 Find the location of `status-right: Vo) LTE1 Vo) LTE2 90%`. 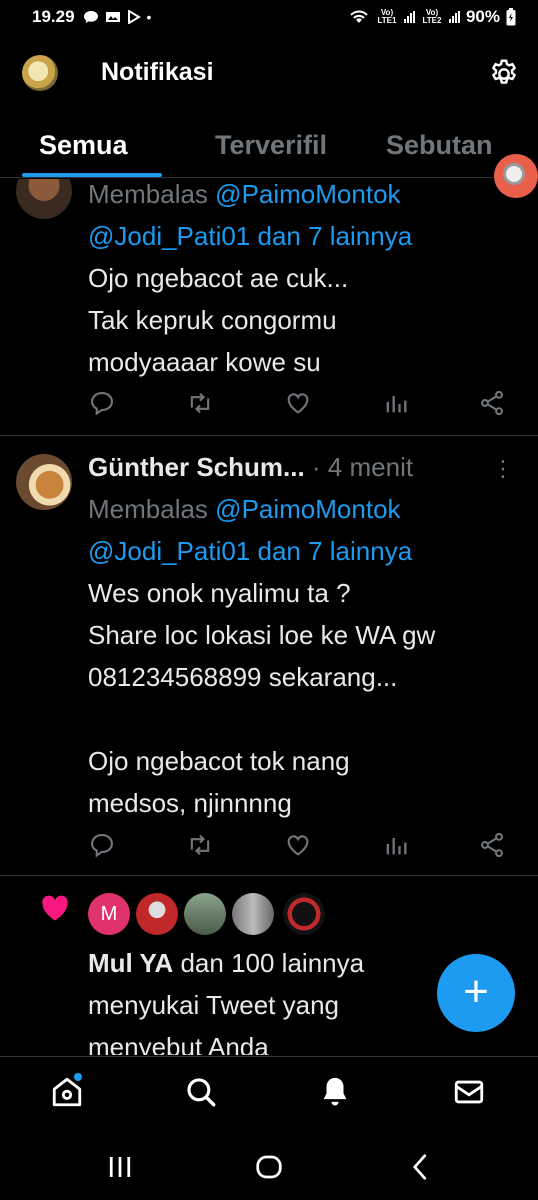

status-right: Vo) LTE1 Vo) LTE2 90% is located at coordinates (432, 17).